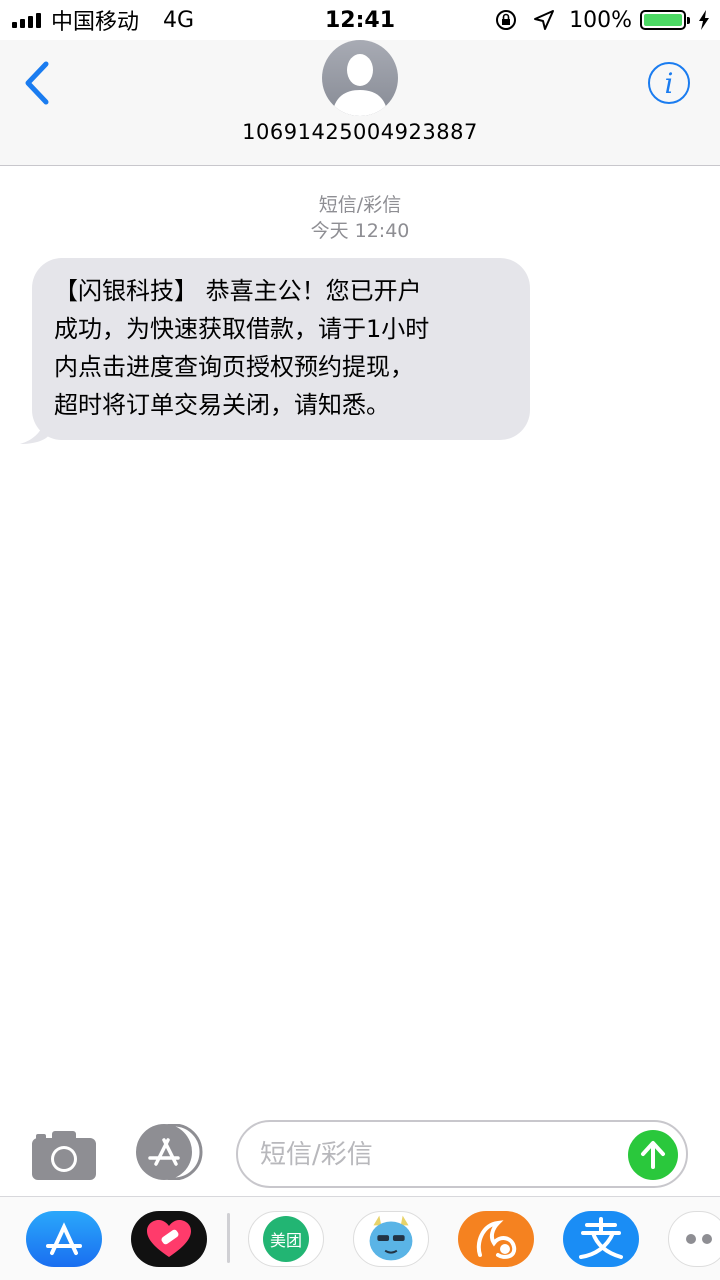 Image resolution: width=720 pixels, height=1280 pixels. Describe the element at coordinates (699, 1239) in the screenshot. I see `more-dots-icon` at that location.